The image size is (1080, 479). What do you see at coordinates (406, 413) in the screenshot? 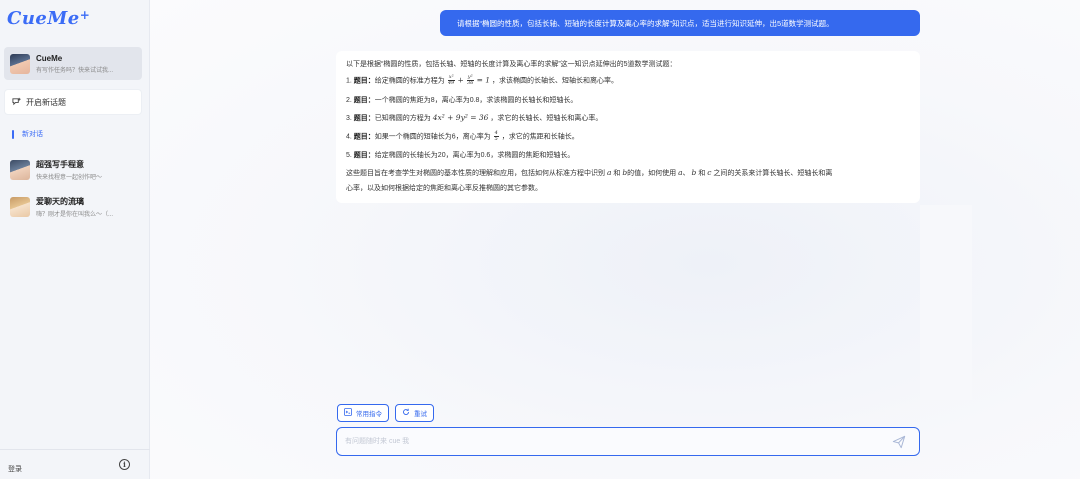
I see `refresh-icon` at bounding box center [406, 413].